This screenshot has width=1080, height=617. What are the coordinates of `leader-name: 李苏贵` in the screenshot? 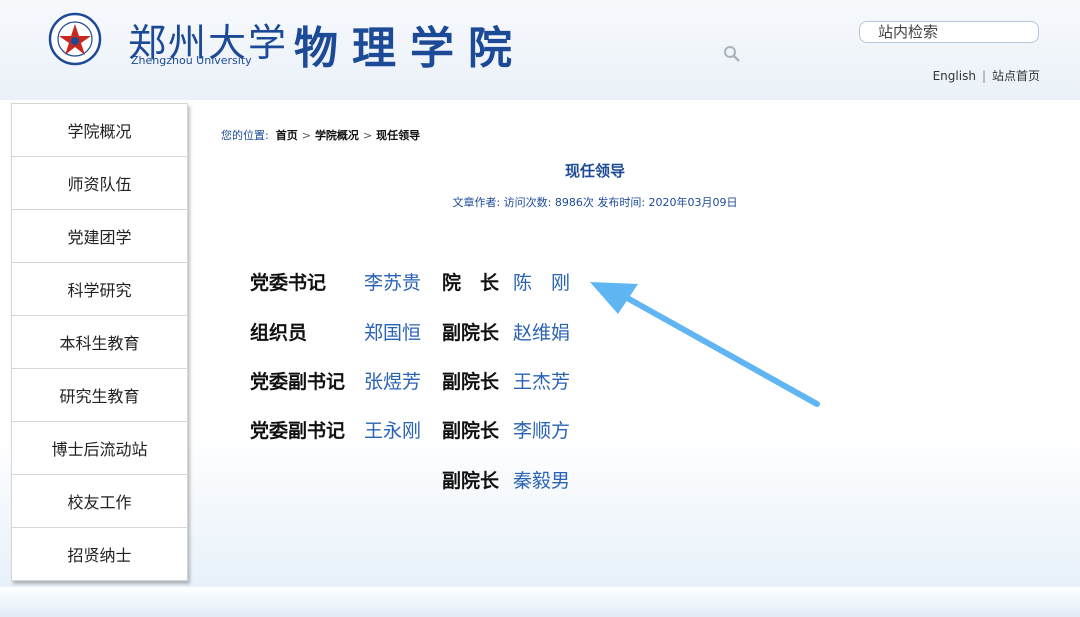 It's located at (393, 283).